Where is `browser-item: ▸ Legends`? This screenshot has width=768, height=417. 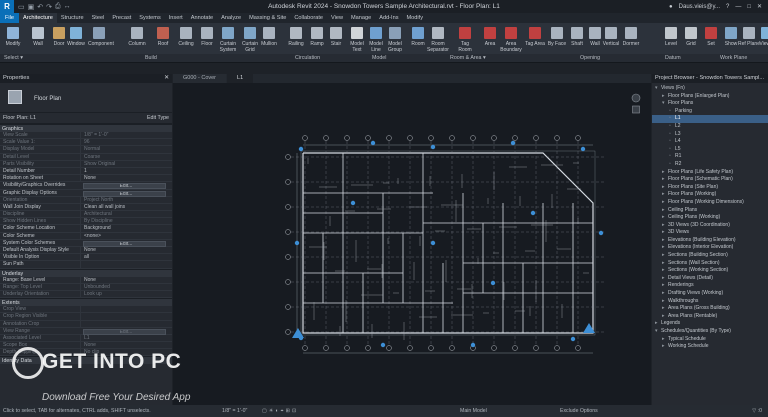
browser-item: ▸ Legends is located at coordinates (710, 324).